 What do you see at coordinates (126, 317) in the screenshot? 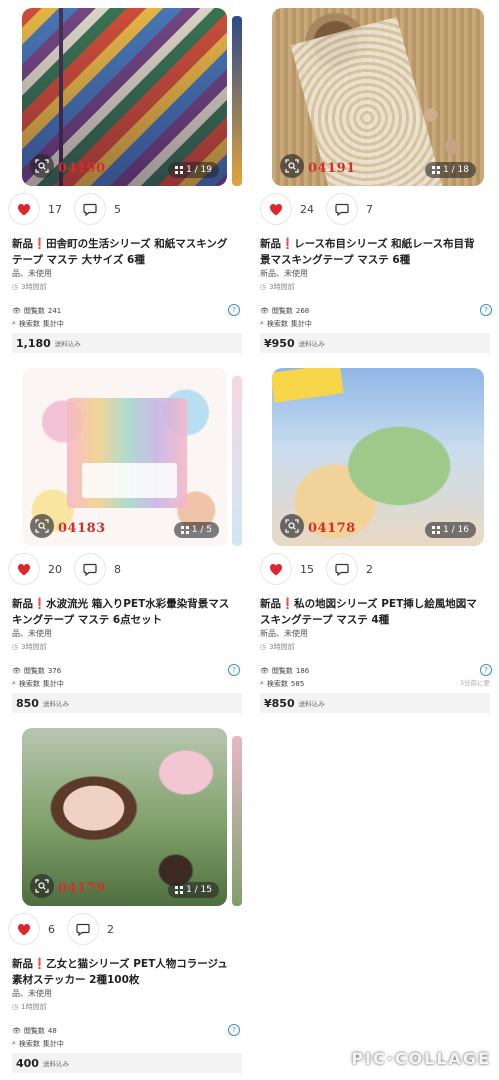
I see `listing-stats: 👁 閲覧数 241 ⌕ 検索数 集計中 ?` at bounding box center [126, 317].